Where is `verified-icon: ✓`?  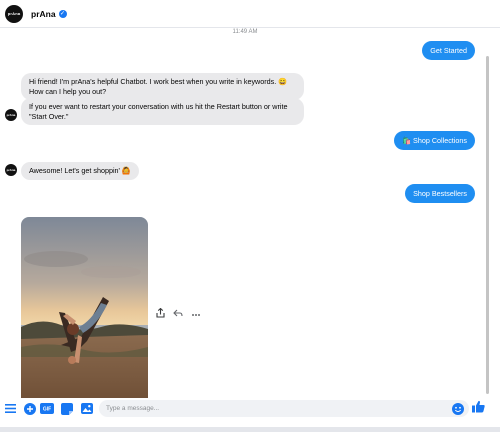
verified-icon: ✓ is located at coordinates (62, 13).